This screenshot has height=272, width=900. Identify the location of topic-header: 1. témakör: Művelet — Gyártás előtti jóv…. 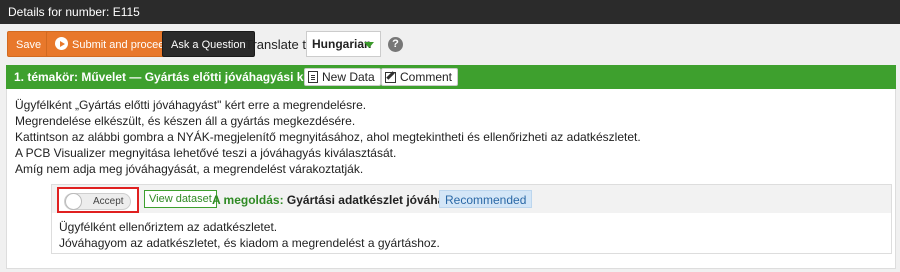
(451, 77).